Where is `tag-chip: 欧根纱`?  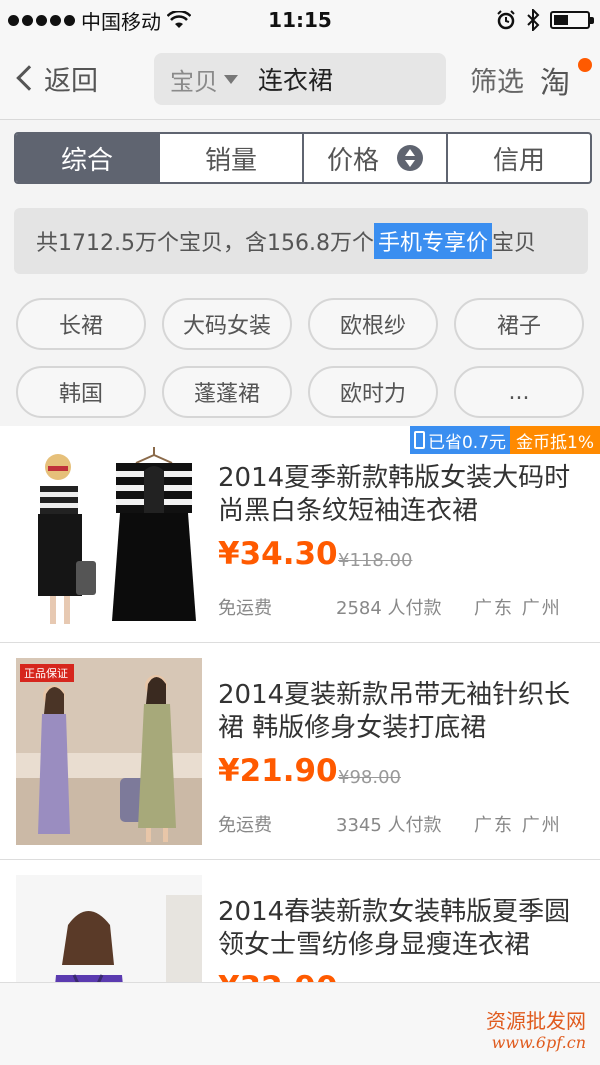 tag-chip: 欧根纱 is located at coordinates (373, 324).